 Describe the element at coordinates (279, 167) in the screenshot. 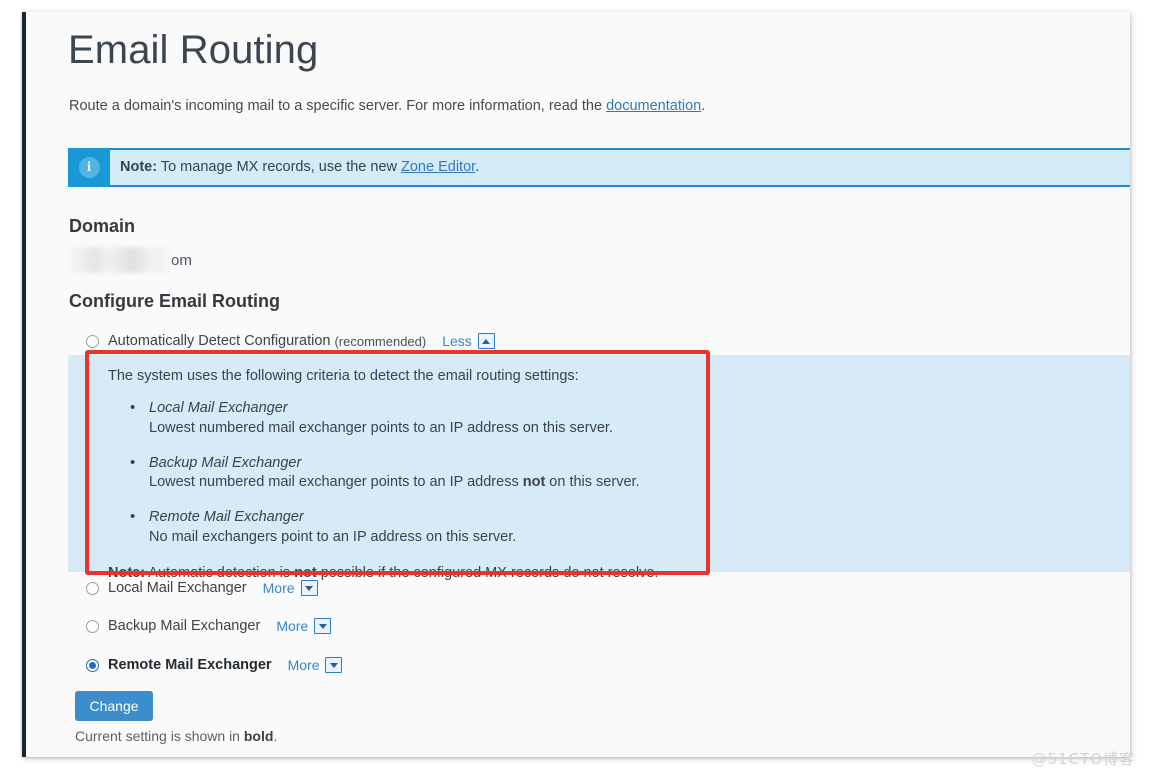

I see `alert-text-before: To manage MX records, use the new` at that location.